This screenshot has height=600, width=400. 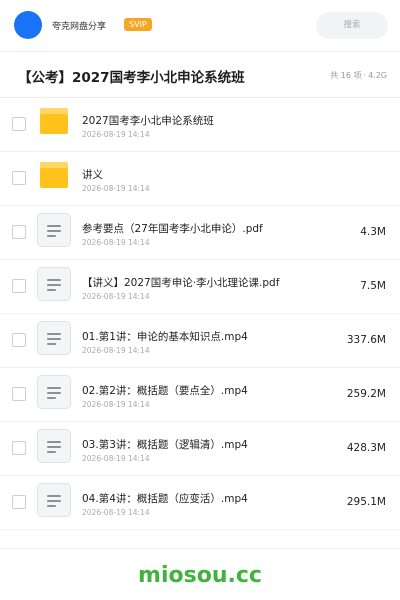 I want to click on file-size: 295.1M, so click(x=366, y=502).